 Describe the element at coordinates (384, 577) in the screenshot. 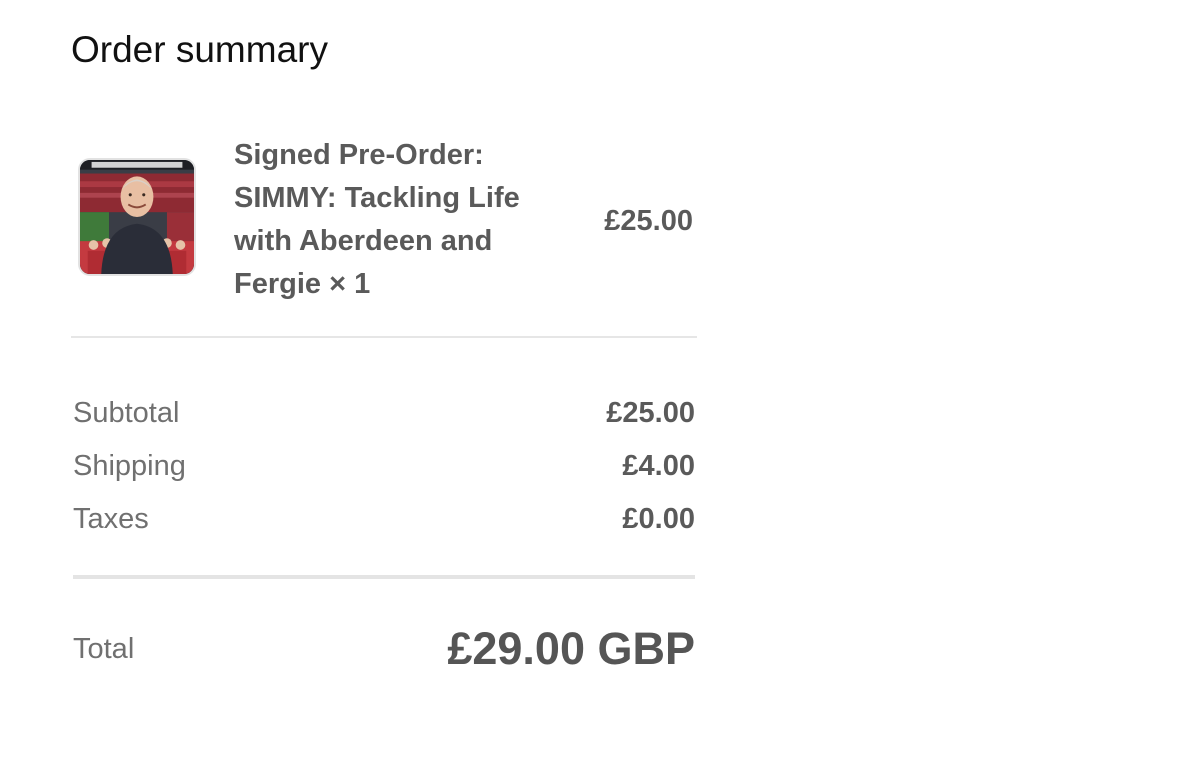

I see `total-divider` at that location.